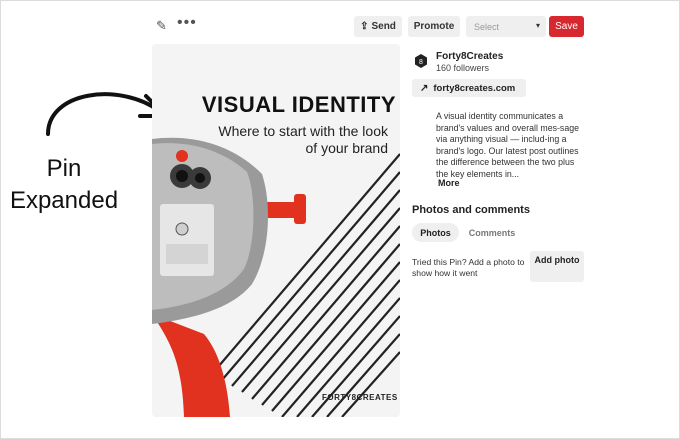 The image size is (680, 439). I want to click on website-link-button: ↗ forty8creates.com, so click(469, 88).